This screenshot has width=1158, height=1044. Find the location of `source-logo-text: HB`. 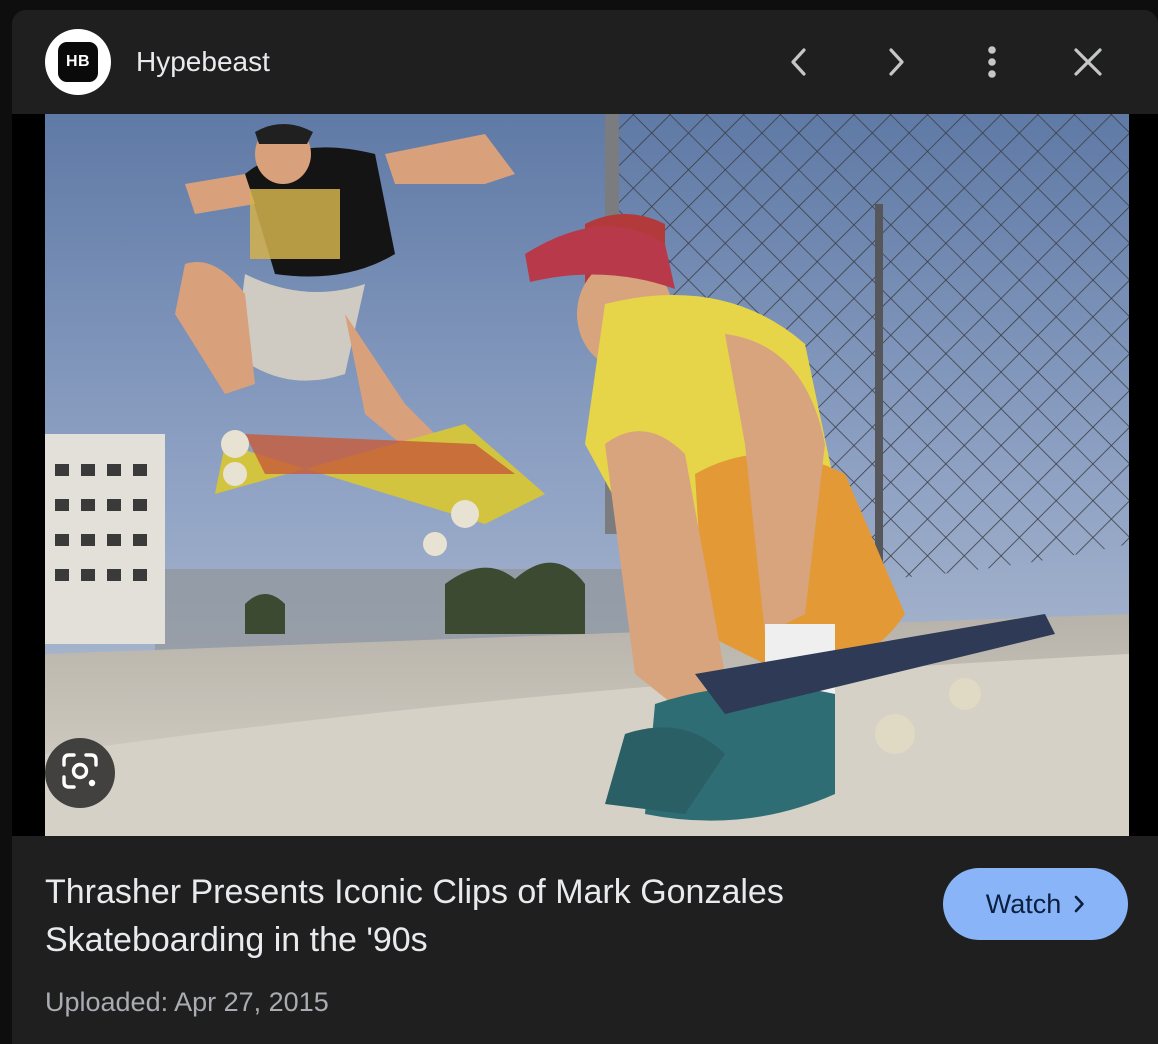

source-logo-text: HB is located at coordinates (78, 62).